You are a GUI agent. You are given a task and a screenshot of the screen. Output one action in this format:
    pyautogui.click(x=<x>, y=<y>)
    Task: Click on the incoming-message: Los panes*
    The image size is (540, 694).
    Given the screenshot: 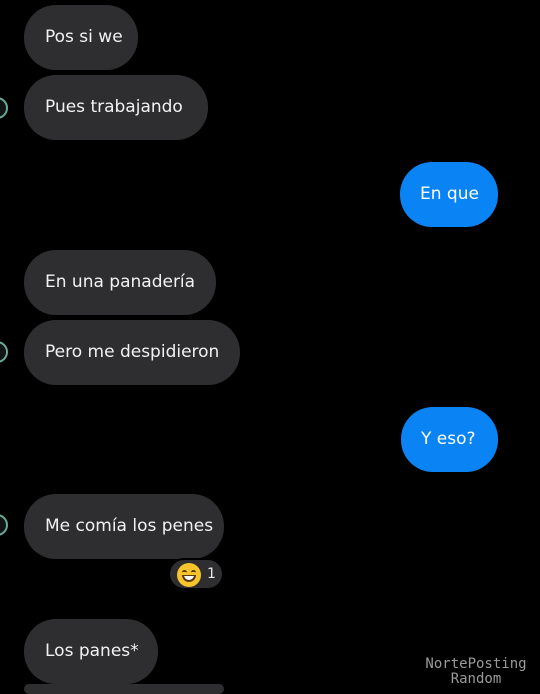 What is the action you would take?
    pyautogui.click(x=91, y=651)
    